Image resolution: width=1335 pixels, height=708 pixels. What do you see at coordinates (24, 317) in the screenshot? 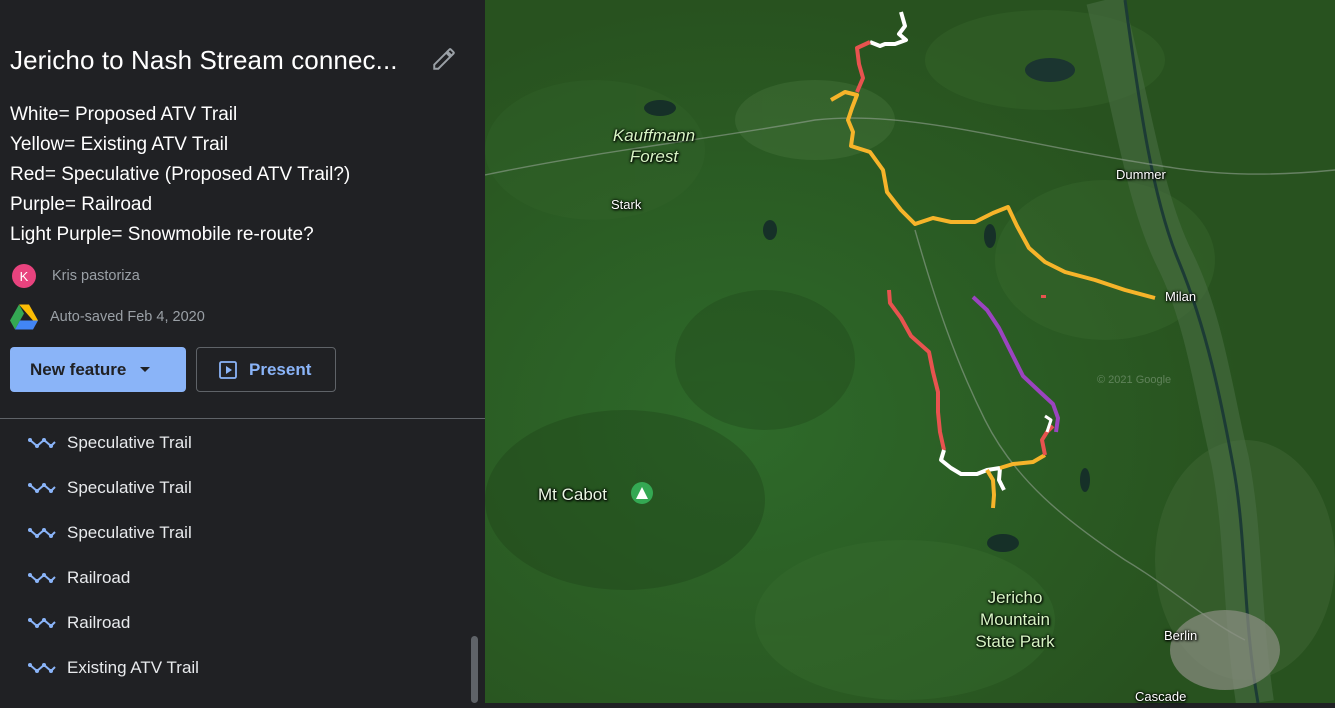
I see `google-drive-icon` at bounding box center [24, 317].